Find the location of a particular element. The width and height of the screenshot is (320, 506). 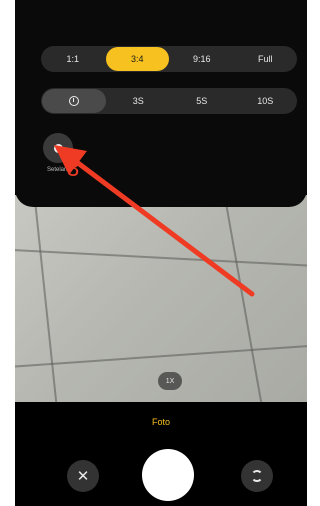

timer-off-button is located at coordinates (74, 101).